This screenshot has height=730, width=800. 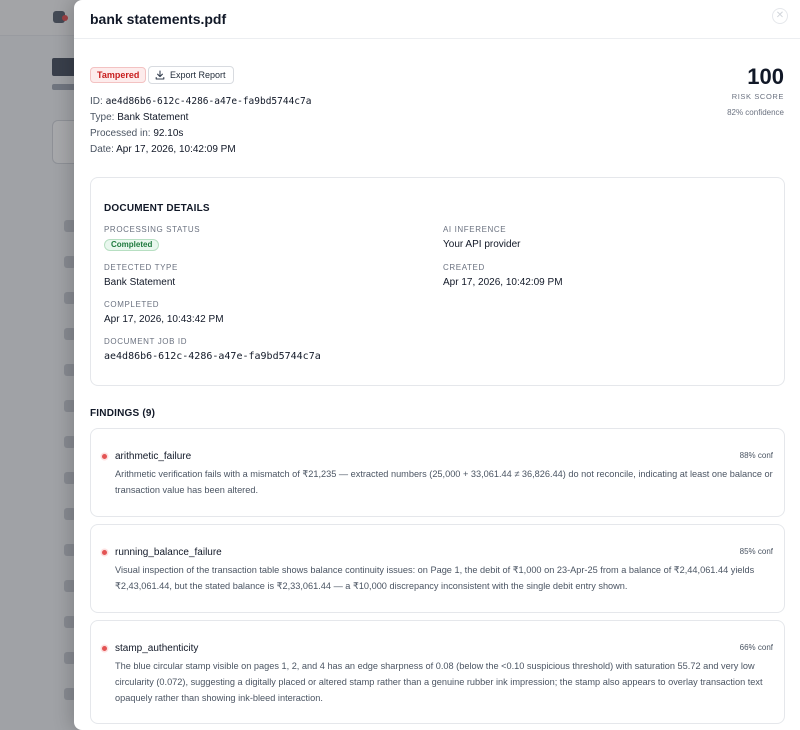 I want to click on processing-status-label: PROCESSING STATUS, so click(x=152, y=229).